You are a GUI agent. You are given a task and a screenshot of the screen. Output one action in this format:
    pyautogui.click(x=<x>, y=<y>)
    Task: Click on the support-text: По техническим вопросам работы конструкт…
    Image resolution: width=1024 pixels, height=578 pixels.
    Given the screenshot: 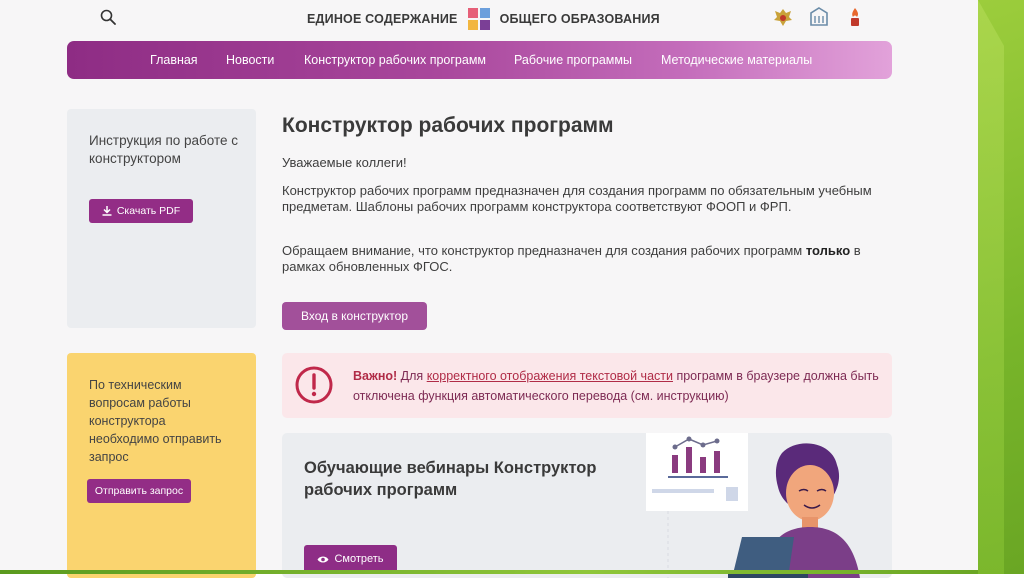 What is the action you would take?
    pyautogui.click(x=155, y=421)
    